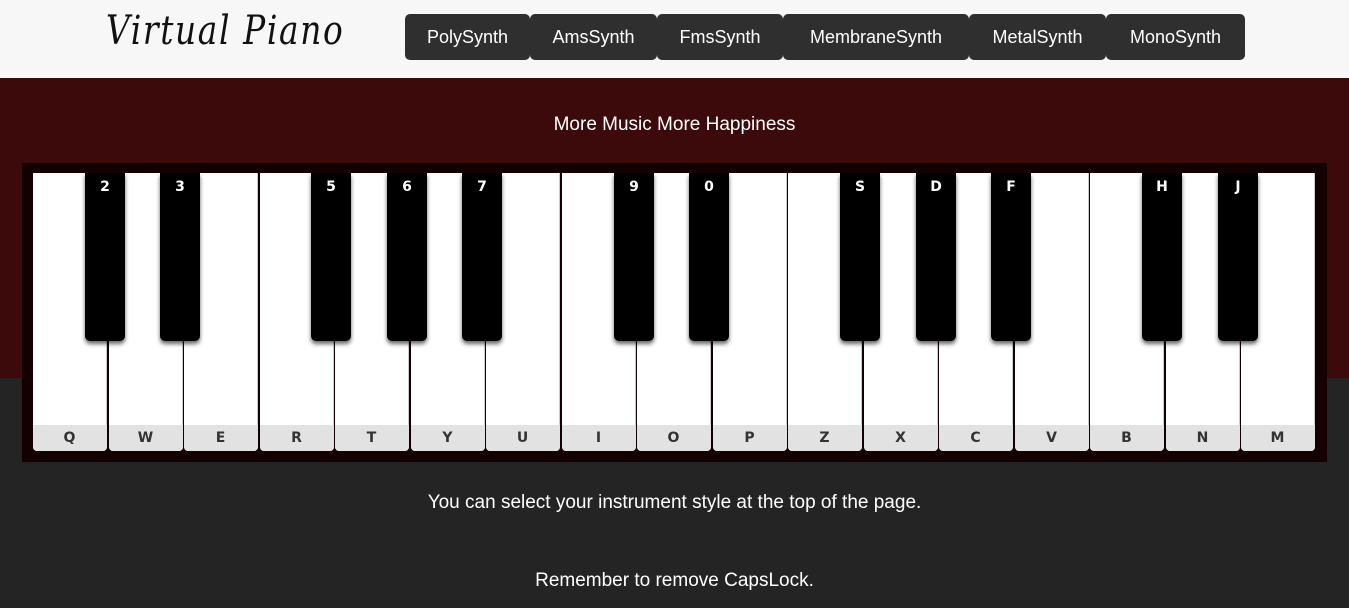 This screenshot has height=608, width=1349. What do you see at coordinates (407, 257) in the screenshot?
I see `black-key: 6` at bounding box center [407, 257].